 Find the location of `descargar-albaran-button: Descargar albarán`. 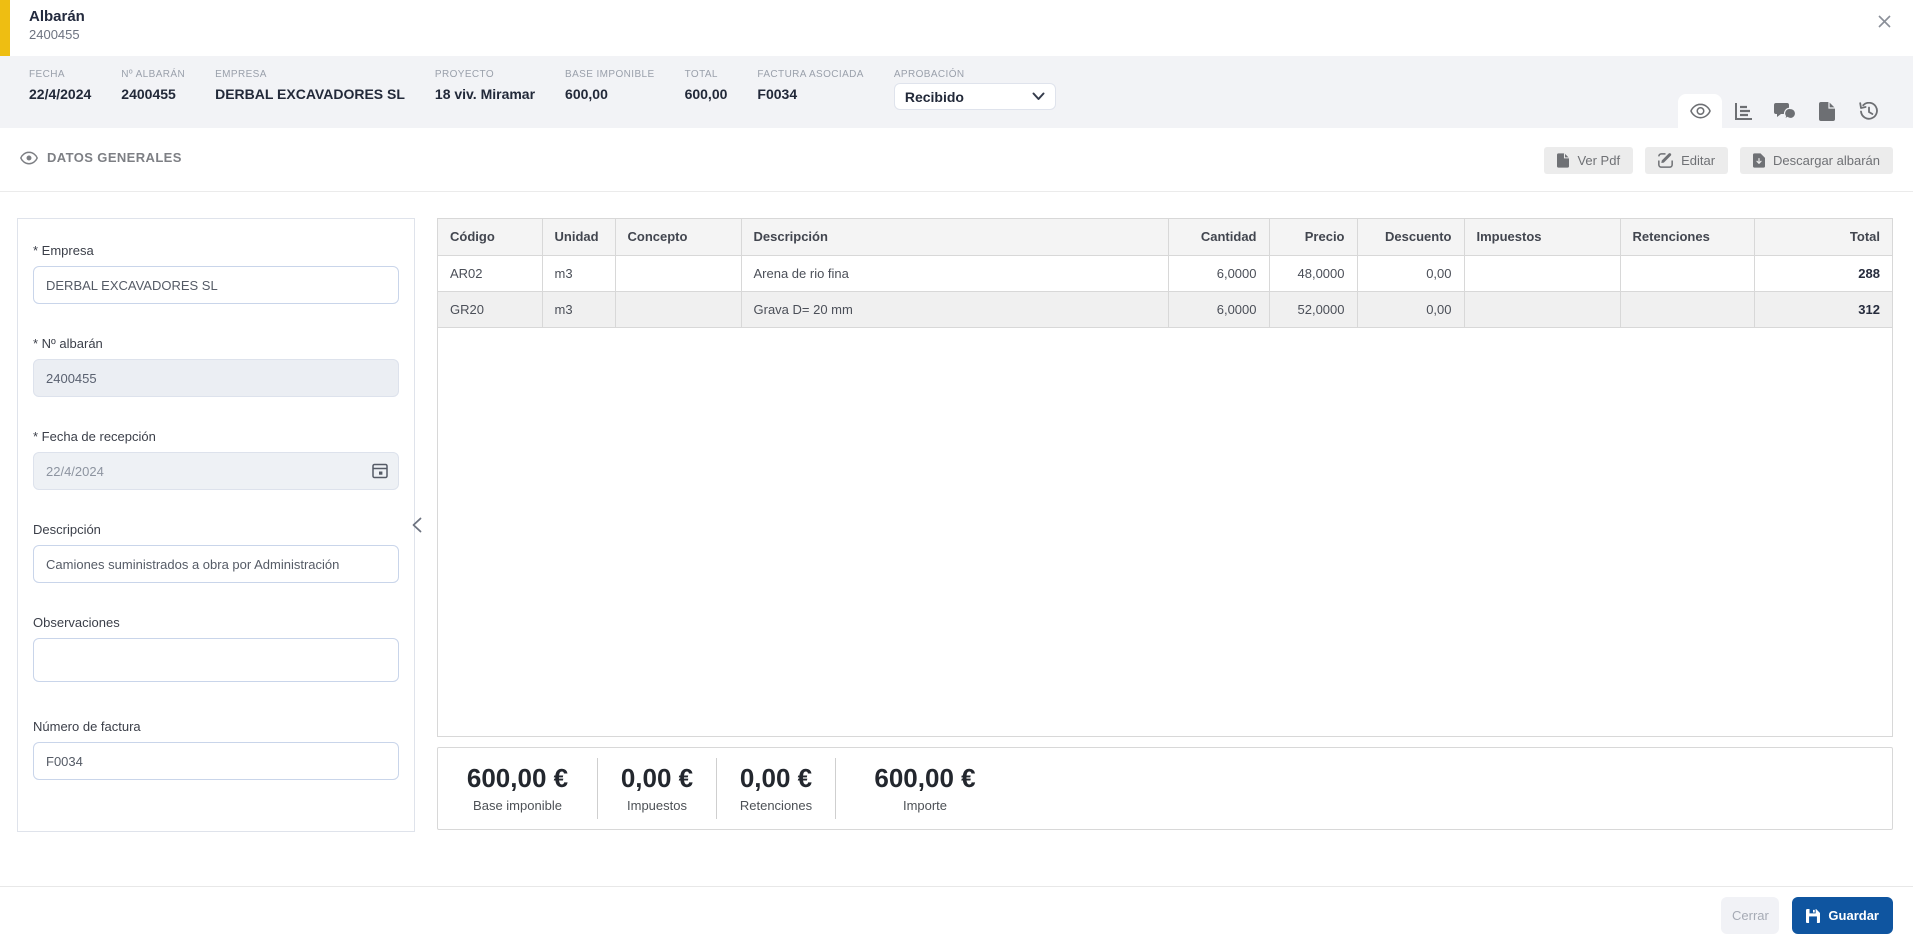

descargar-albaran-button: Descargar albarán is located at coordinates (1816, 160).